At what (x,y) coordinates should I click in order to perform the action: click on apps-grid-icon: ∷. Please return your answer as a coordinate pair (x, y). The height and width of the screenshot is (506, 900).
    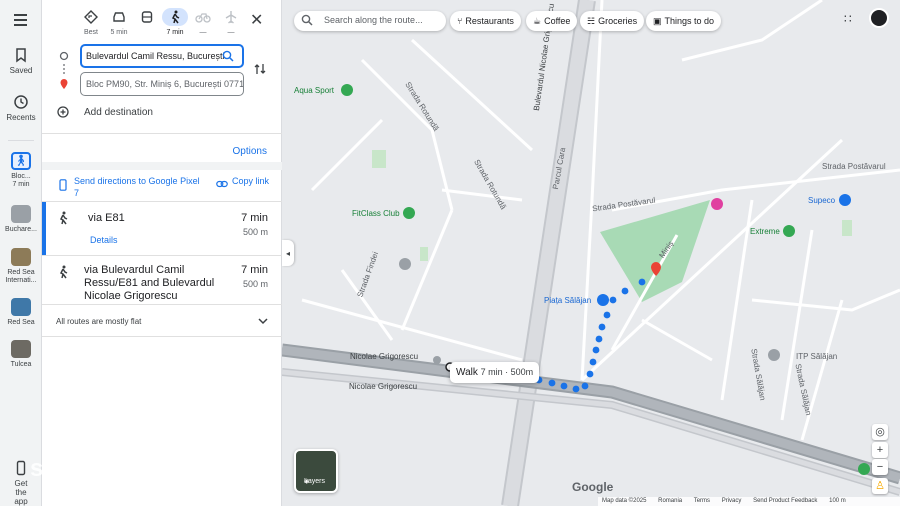
    Looking at the image, I should click on (848, 19).